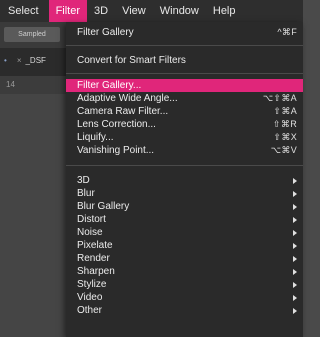 This screenshot has width=320, height=337. Describe the element at coordinates (19, 60) in the screenshot. I see `close-icon: ×` at that location.